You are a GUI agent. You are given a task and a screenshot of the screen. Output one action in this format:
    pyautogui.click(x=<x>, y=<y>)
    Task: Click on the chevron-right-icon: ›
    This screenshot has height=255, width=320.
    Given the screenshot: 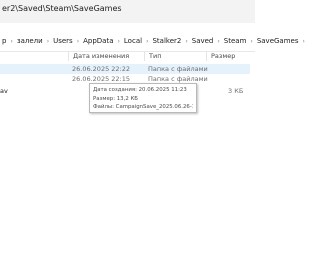 What is the action you would take?
    pyautogui.click(x=303, y=41)
    